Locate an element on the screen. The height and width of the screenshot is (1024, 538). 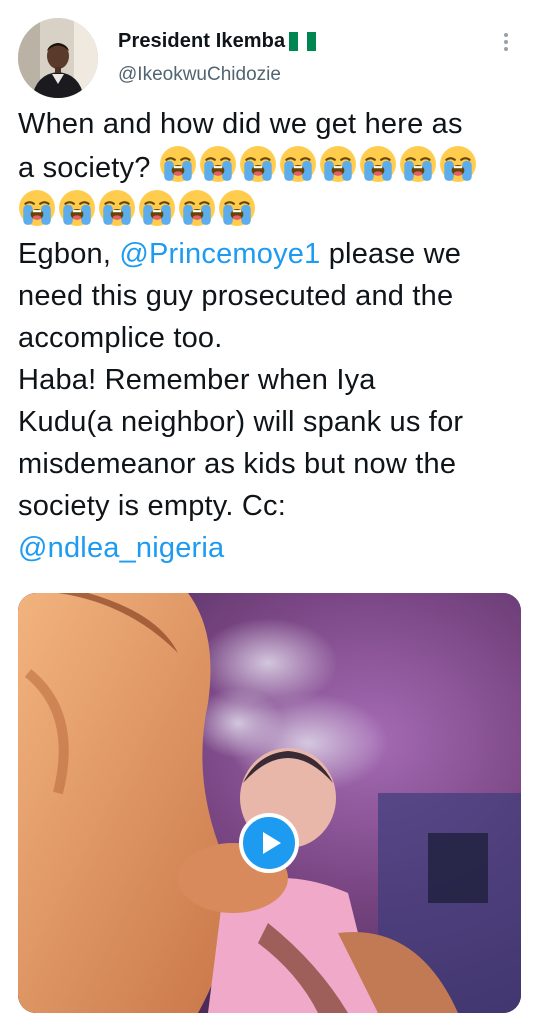
tweet-line-9: misdemeanor as kids but now the is located at coordinates (237, 464).